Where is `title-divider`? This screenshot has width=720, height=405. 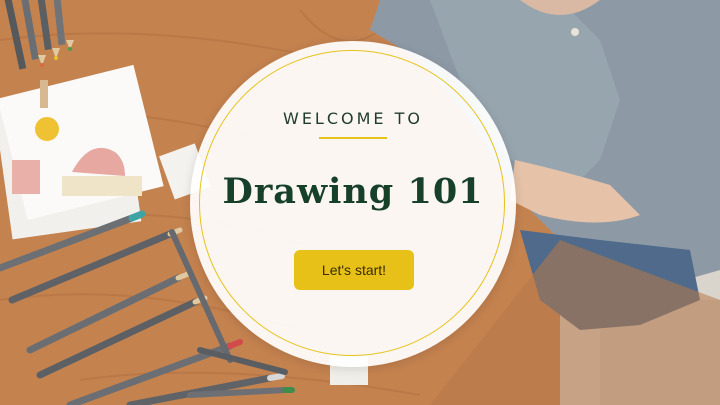
title-divider is located at coordinates (353, 138).